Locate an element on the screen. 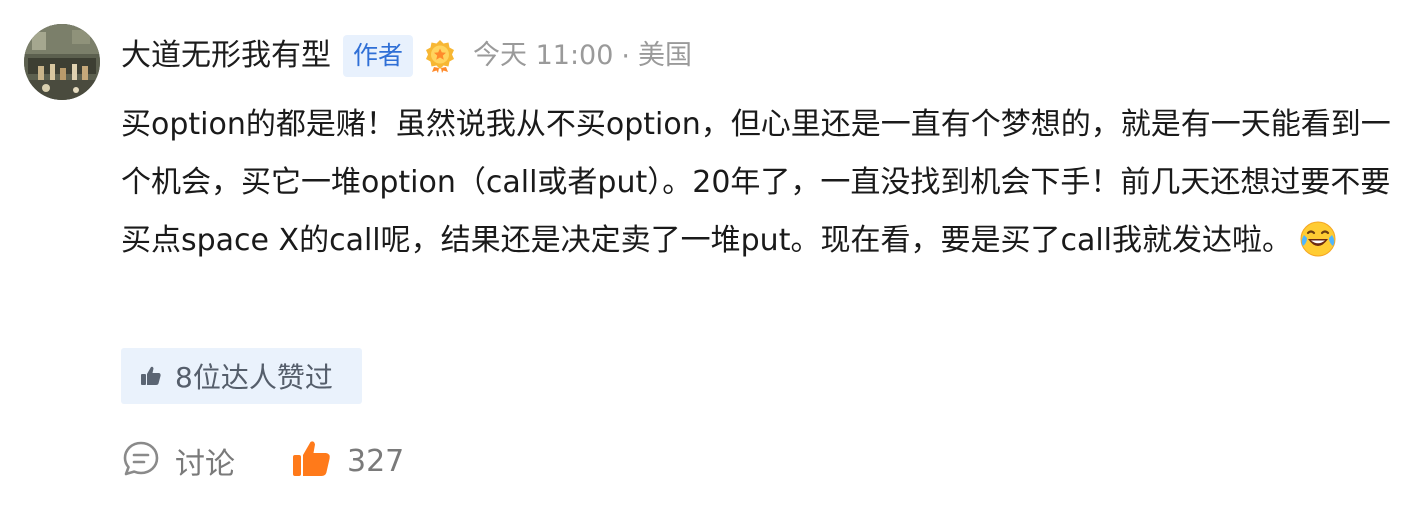  comment-location: 美国 is located at coordinates (665, 55).